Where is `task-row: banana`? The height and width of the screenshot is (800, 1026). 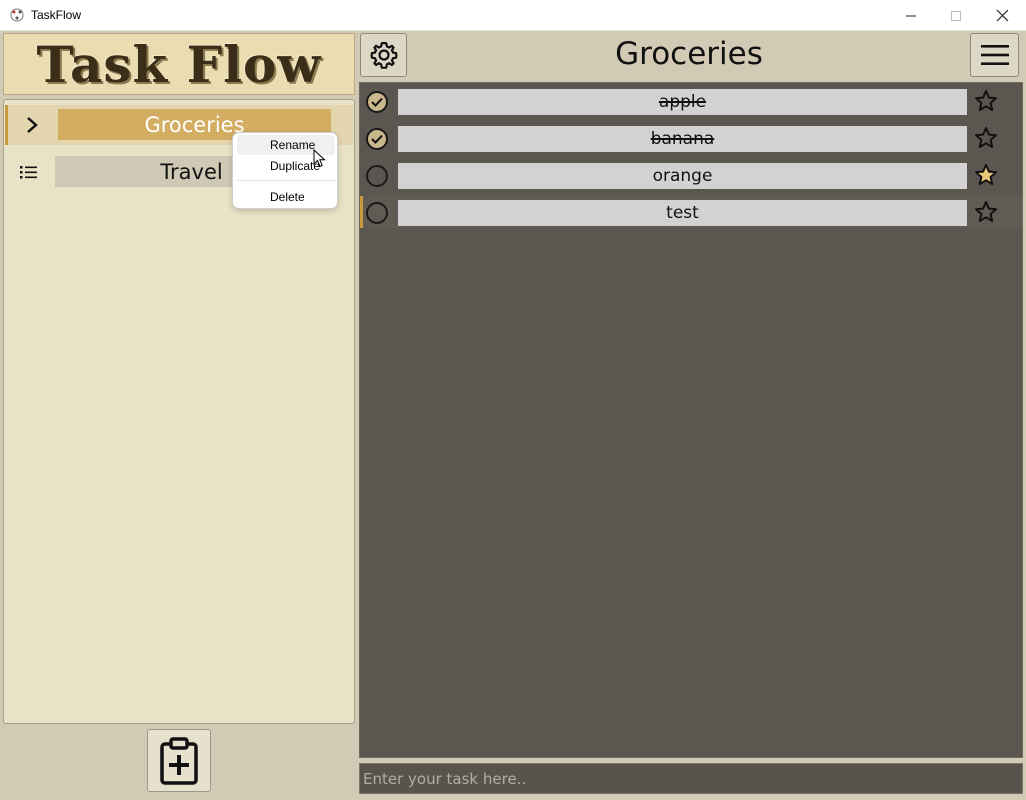 task-row: banana is located at coordinates (691, 138).